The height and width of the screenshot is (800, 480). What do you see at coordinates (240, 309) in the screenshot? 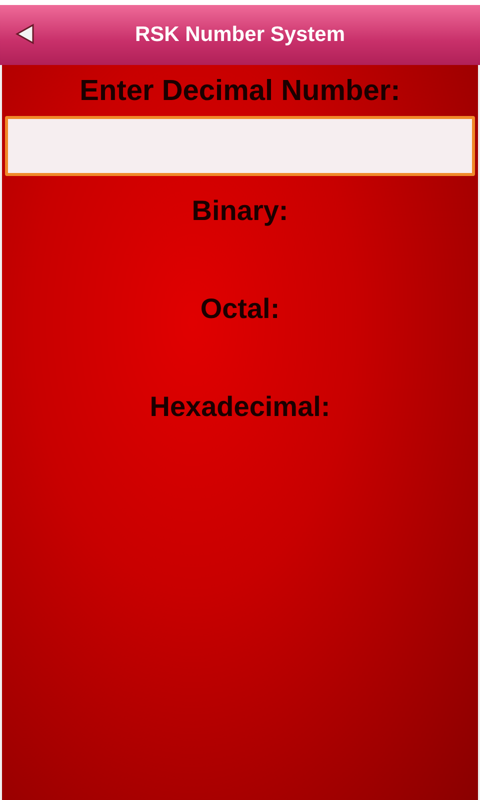
I see `result-label: Octal:` at bounding box center [240, 309].